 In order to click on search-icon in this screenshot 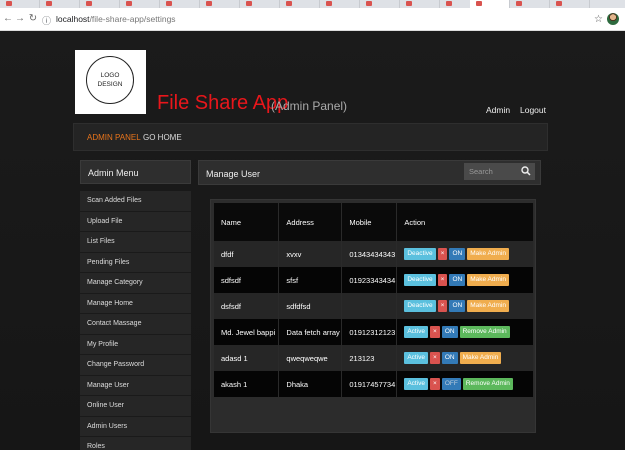, I will do `click(526, 171)`.